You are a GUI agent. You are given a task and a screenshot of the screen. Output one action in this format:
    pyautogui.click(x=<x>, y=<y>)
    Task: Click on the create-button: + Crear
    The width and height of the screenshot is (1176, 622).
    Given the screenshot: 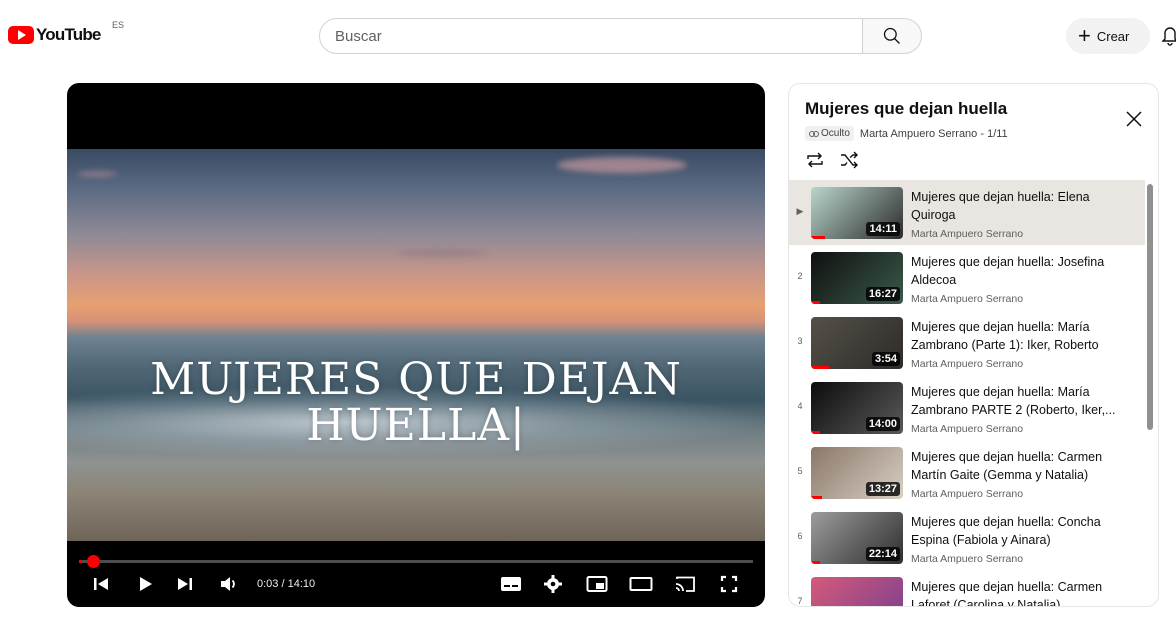 What is the action you would take?
    pyautogui.click(x=1108, y=36)
    